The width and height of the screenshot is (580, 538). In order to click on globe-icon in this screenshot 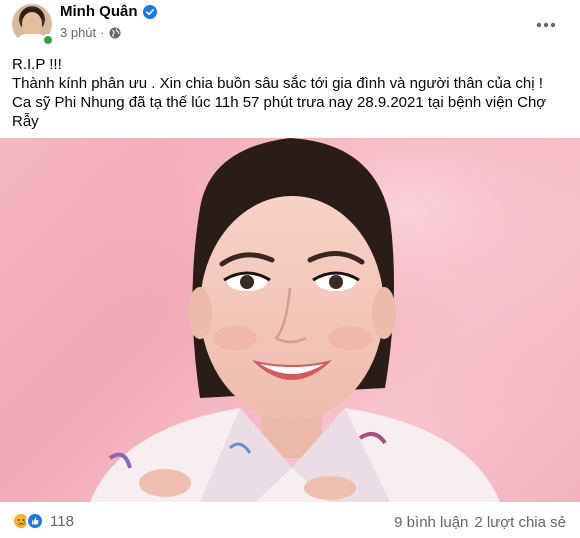, I will do `click(115, 33)`.